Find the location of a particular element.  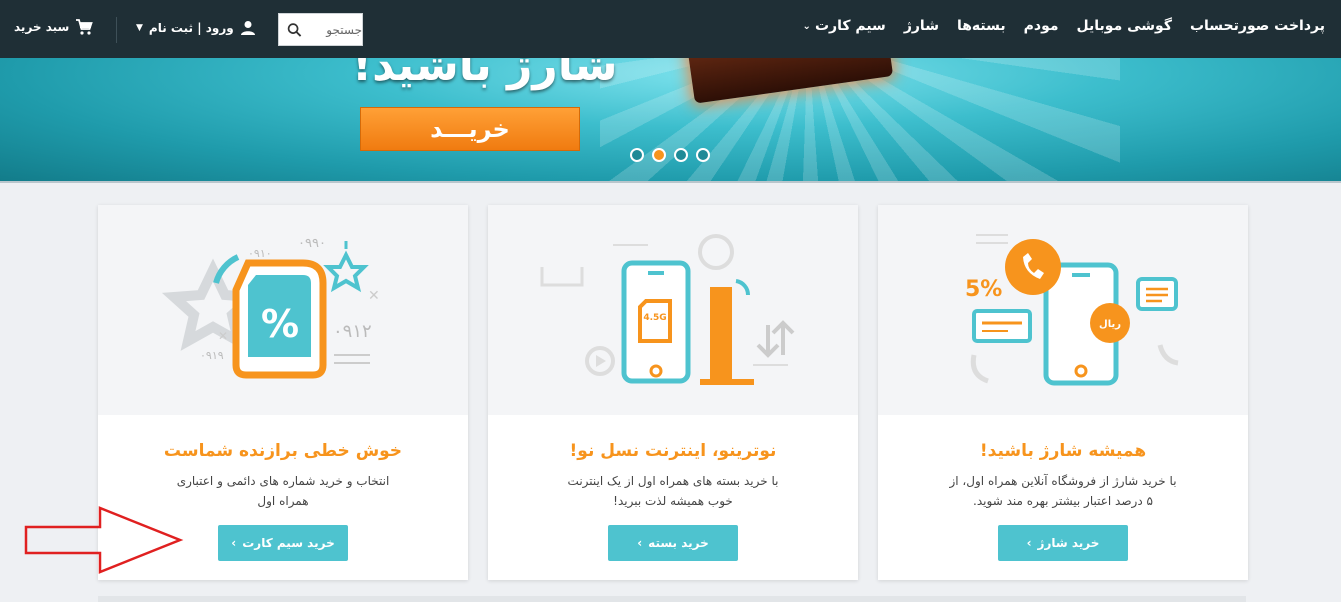

nav-item-packages: بسته‌ها is located at coordinates (981, 26).